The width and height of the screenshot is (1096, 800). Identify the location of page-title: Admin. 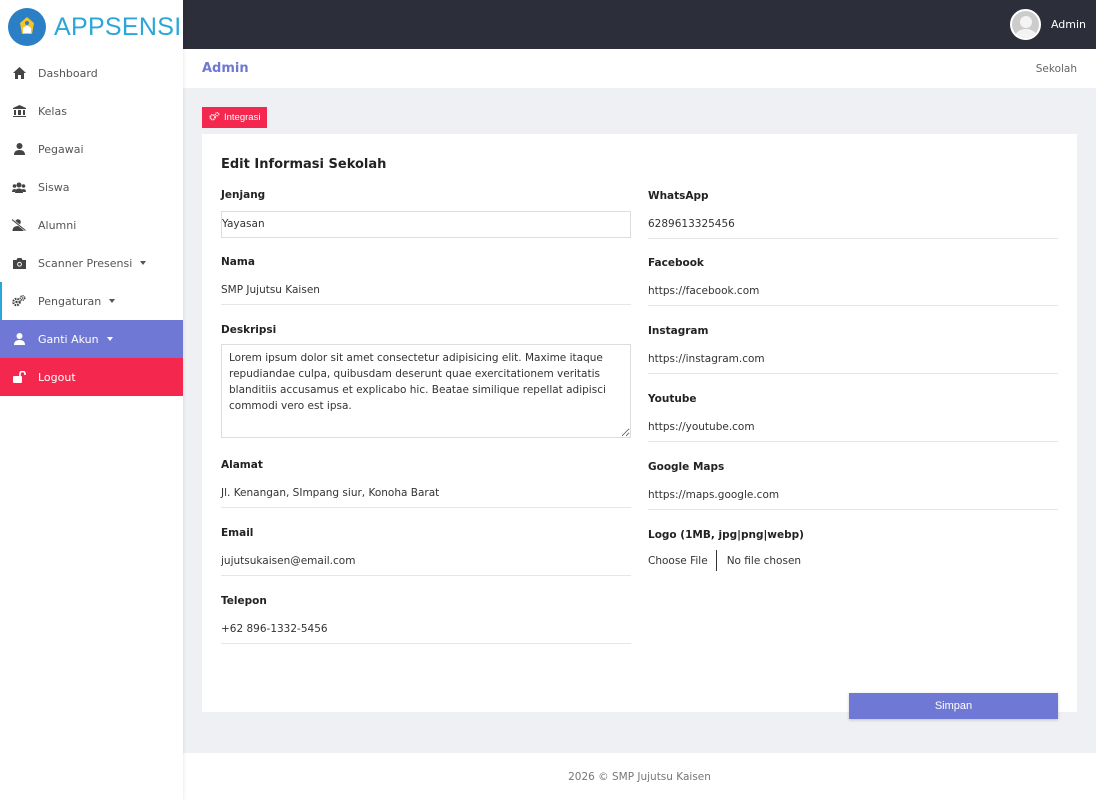
(225, 68).